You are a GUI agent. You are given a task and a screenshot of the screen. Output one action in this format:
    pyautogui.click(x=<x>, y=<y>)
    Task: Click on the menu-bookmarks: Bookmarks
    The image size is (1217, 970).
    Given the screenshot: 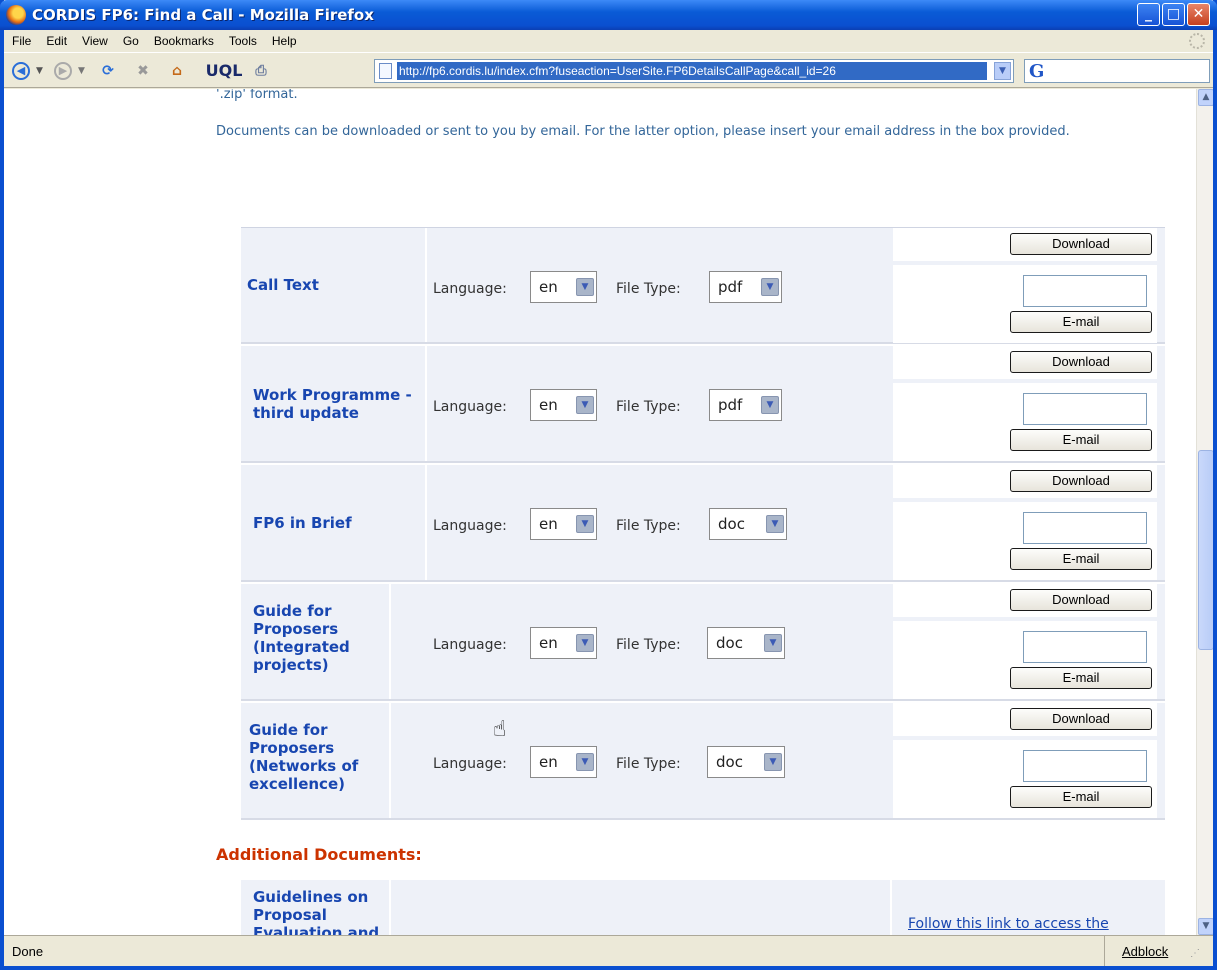 What is the action you would take?
    pyautogui.click(x=183, y=39)
    